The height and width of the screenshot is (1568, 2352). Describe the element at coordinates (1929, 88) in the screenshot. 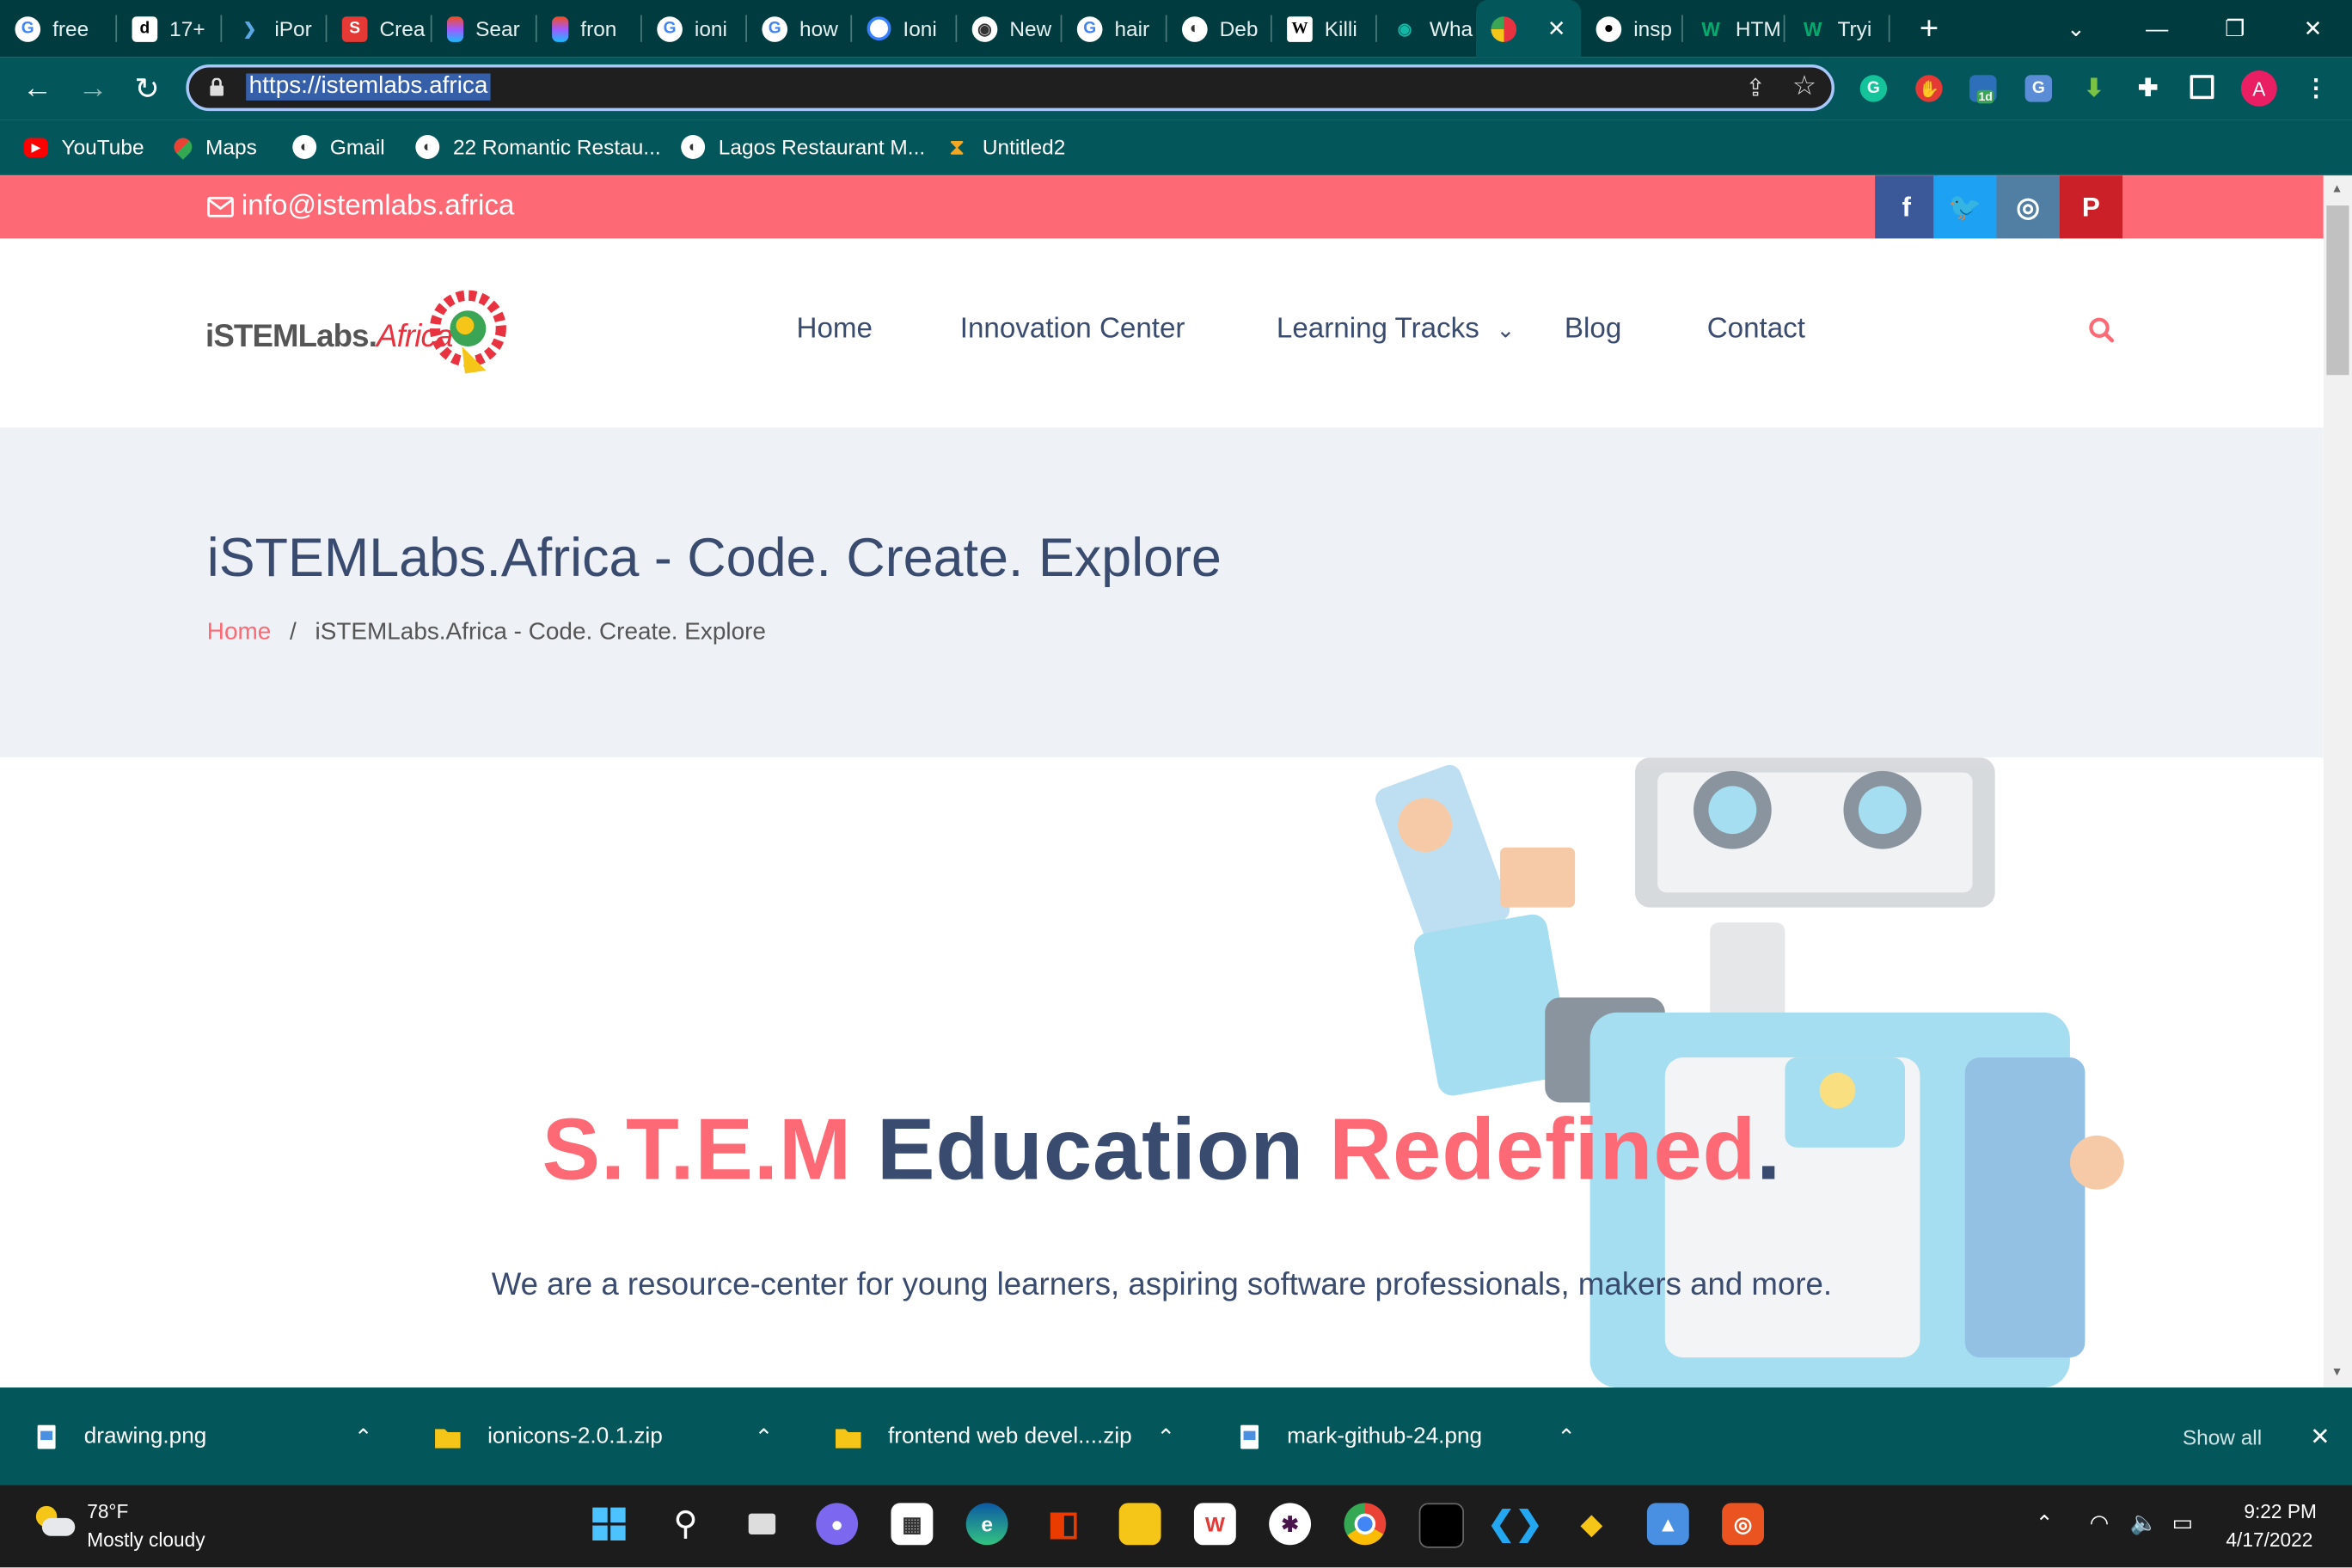

I see `adblock-icon: ✋` at that location.